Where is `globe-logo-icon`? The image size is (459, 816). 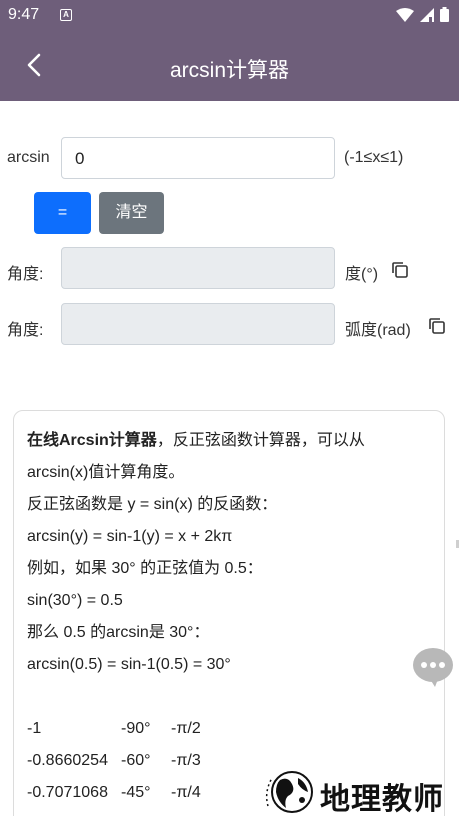 globe-logo-icon is located at coordinates (289, 792).